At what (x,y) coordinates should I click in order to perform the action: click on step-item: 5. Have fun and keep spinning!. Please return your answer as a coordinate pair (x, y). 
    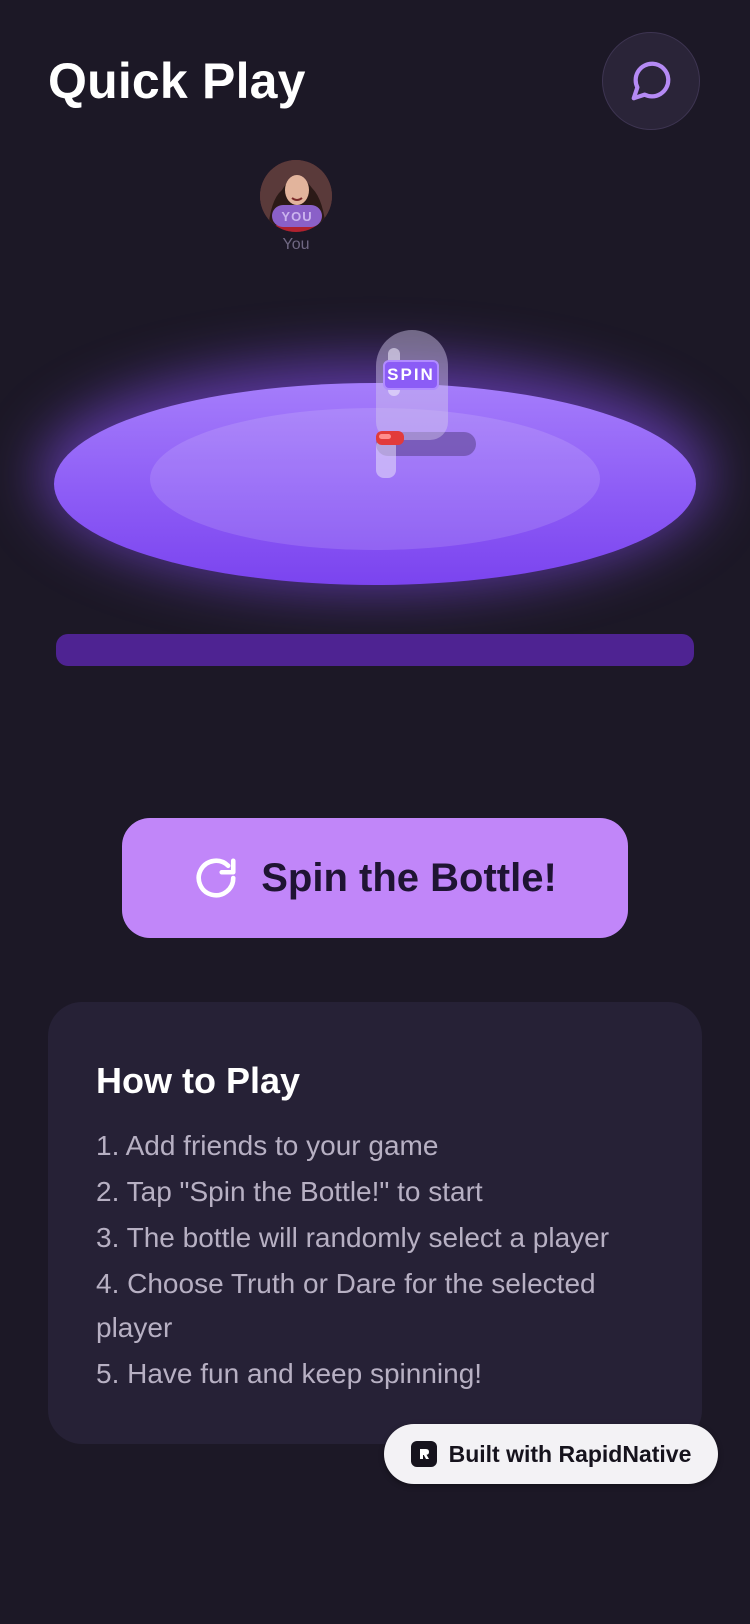
    Looking at the image, I should click on (289, 1373).